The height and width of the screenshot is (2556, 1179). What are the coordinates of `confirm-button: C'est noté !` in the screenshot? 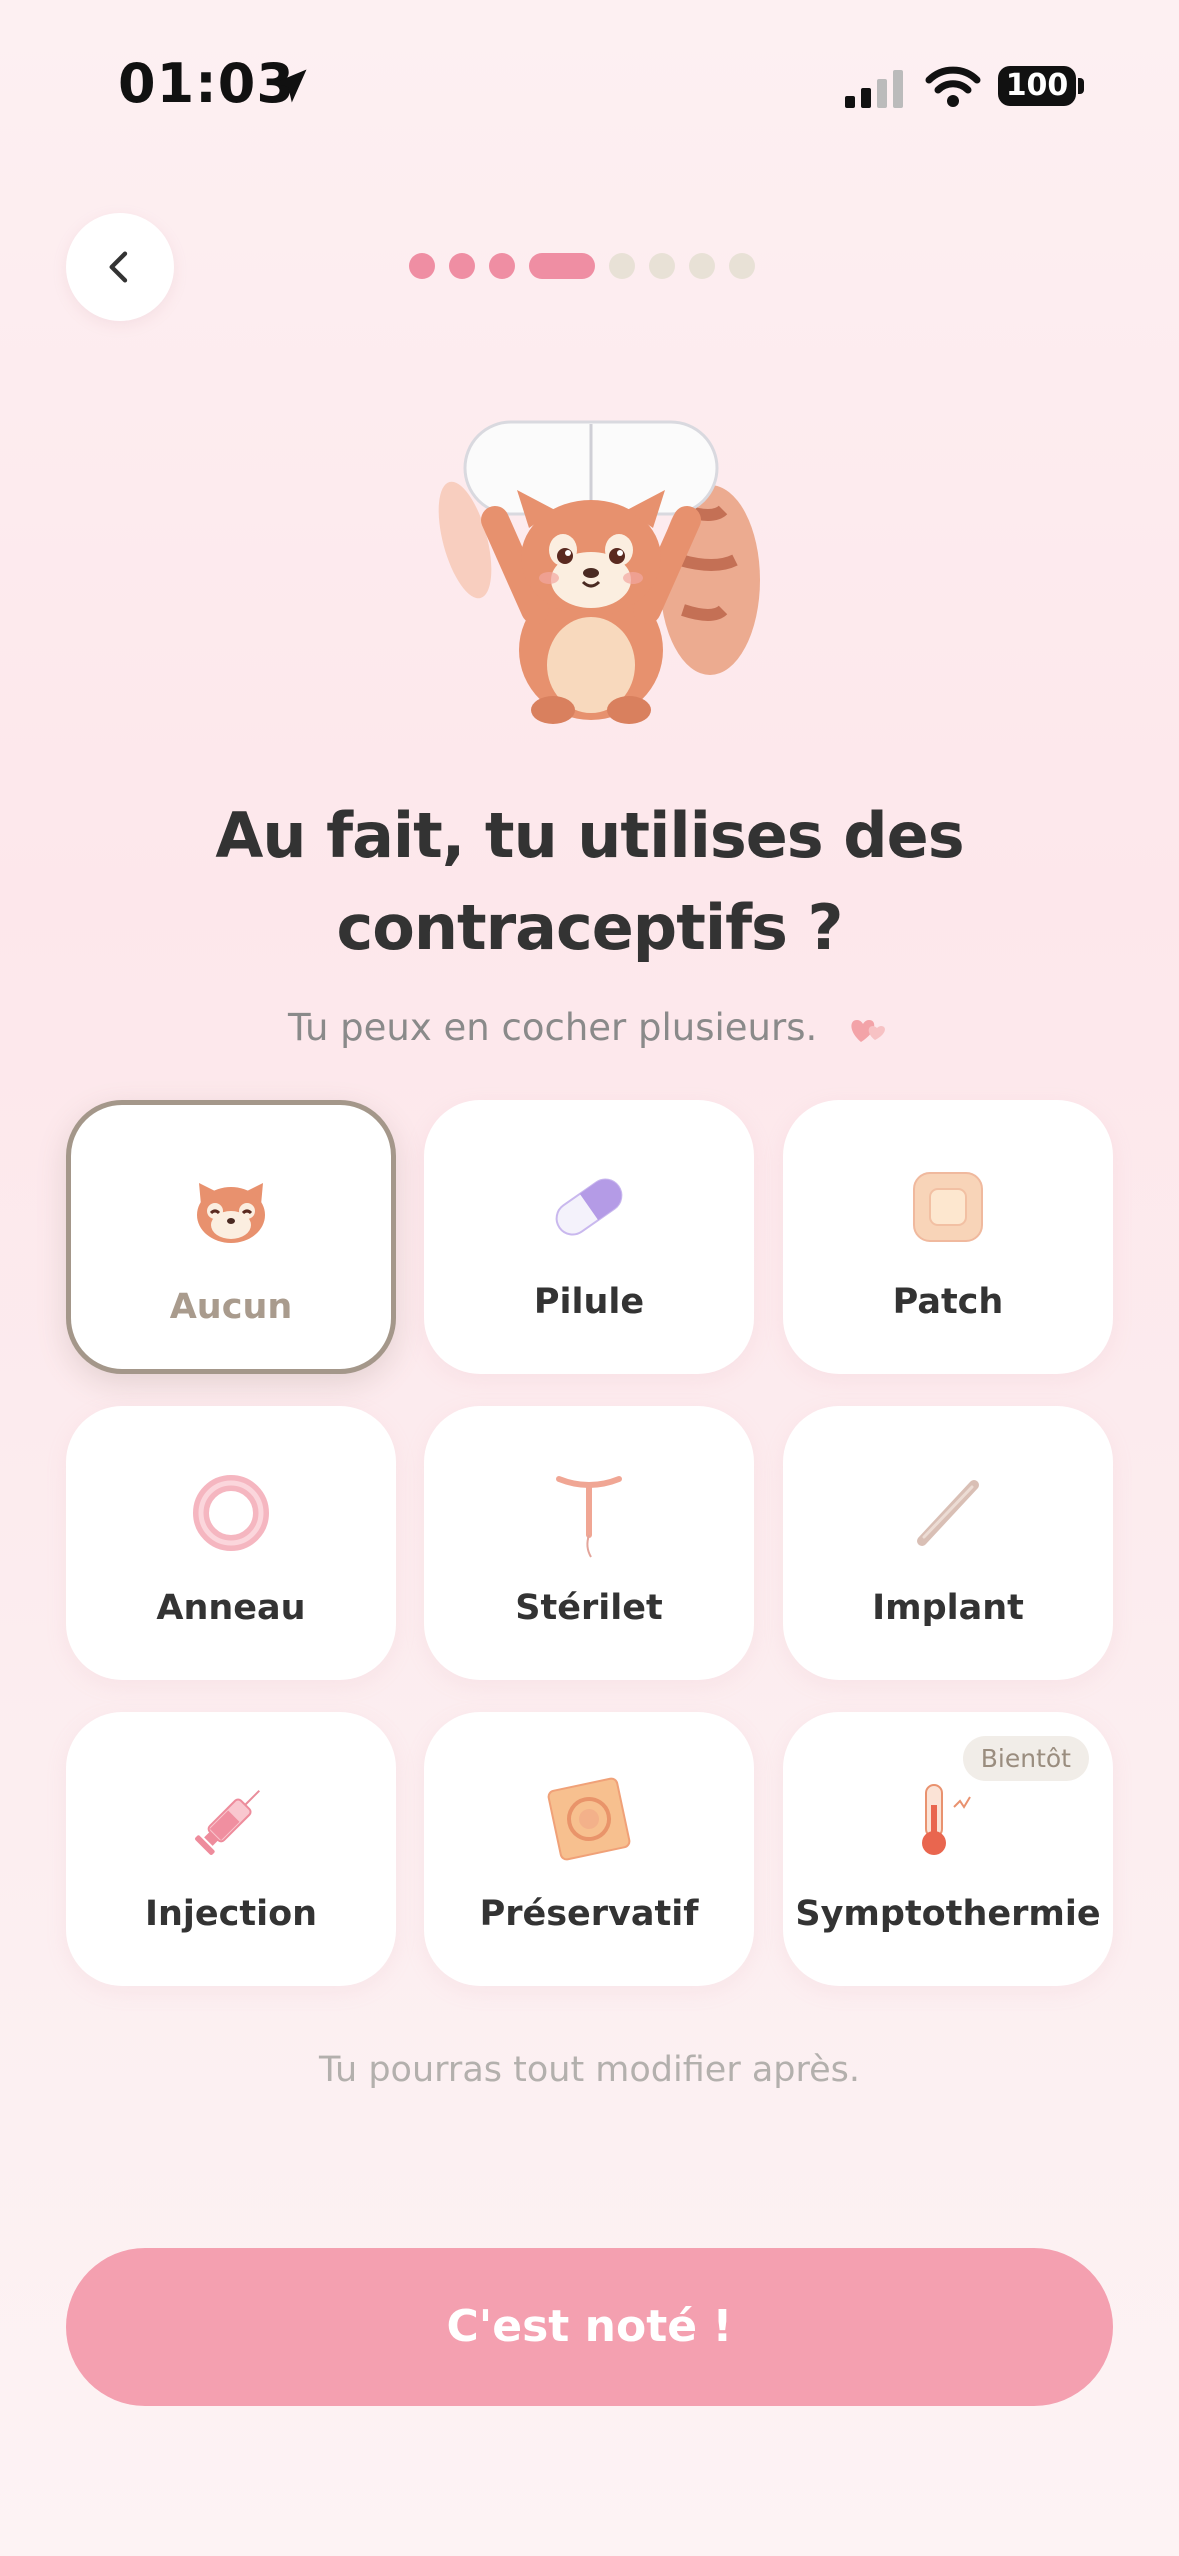 It's located at (589, 2327).